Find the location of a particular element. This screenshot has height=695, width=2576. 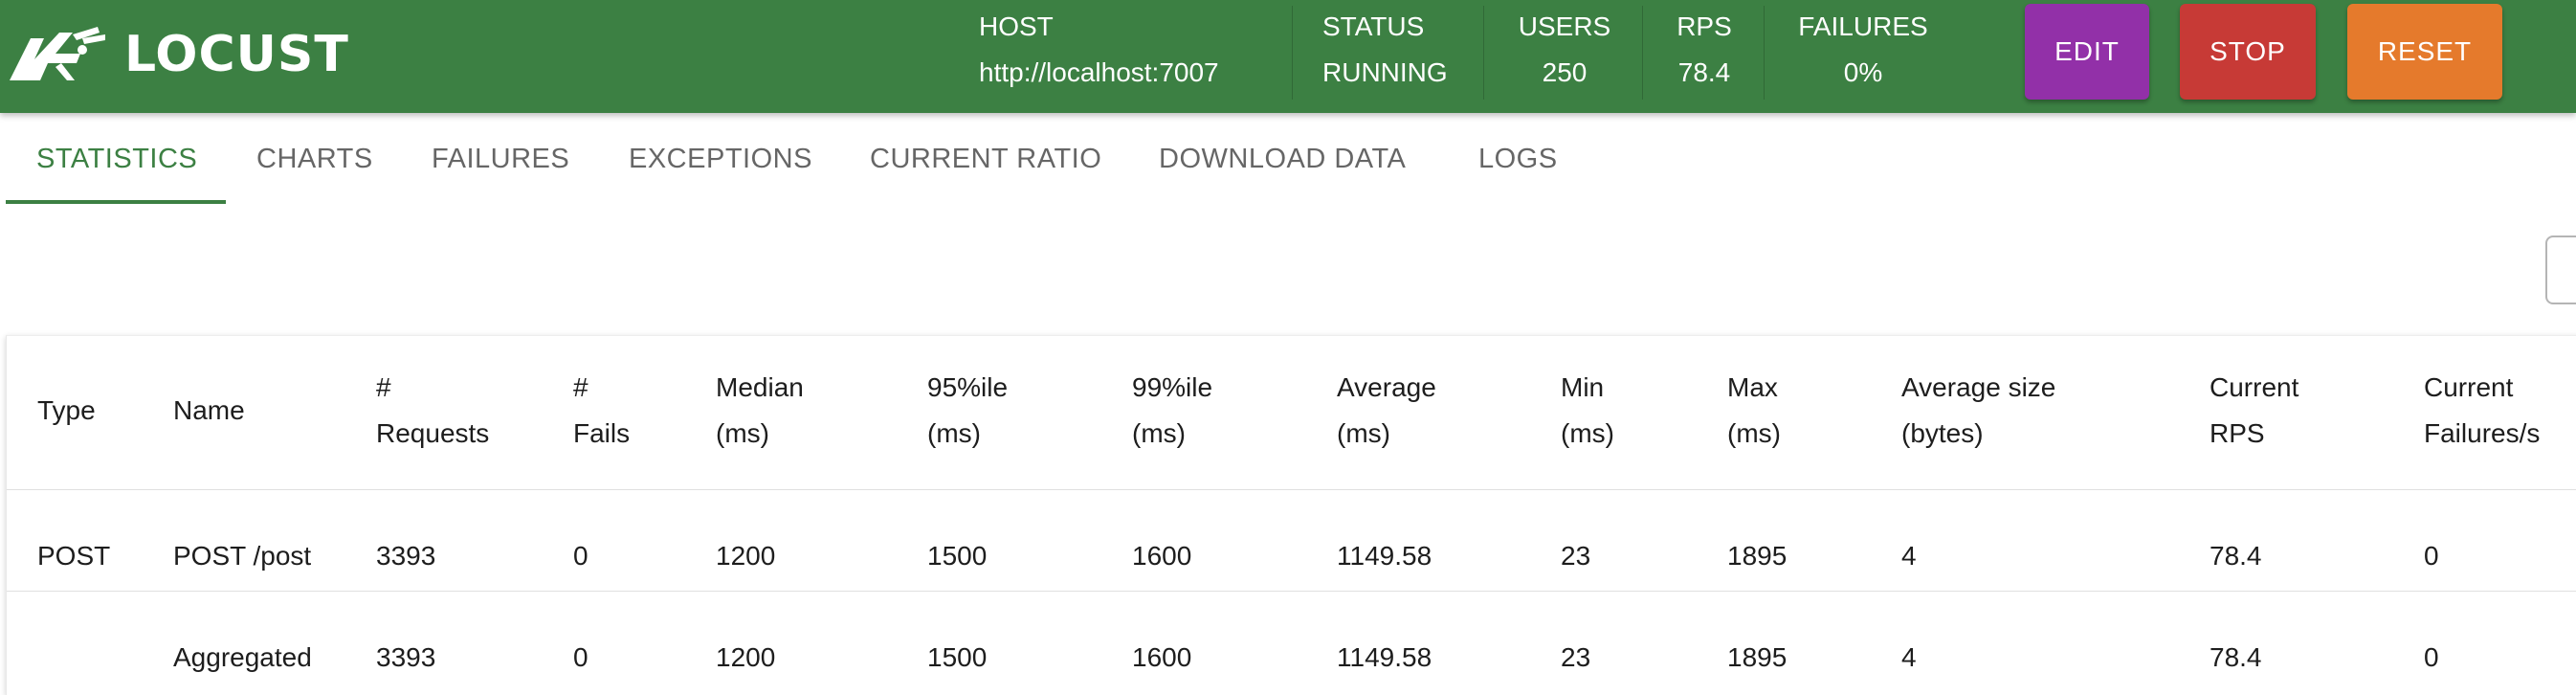

column-header-average: Average (ms) is located at coordinates (1386, 411).